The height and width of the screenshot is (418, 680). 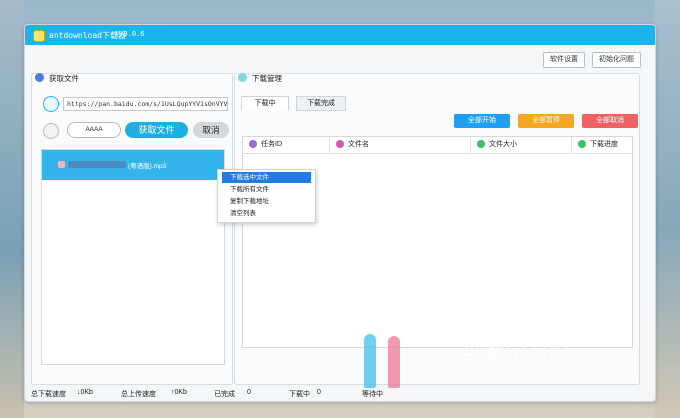 I want to click on desktop-background-right, so click(x=667, y=209).